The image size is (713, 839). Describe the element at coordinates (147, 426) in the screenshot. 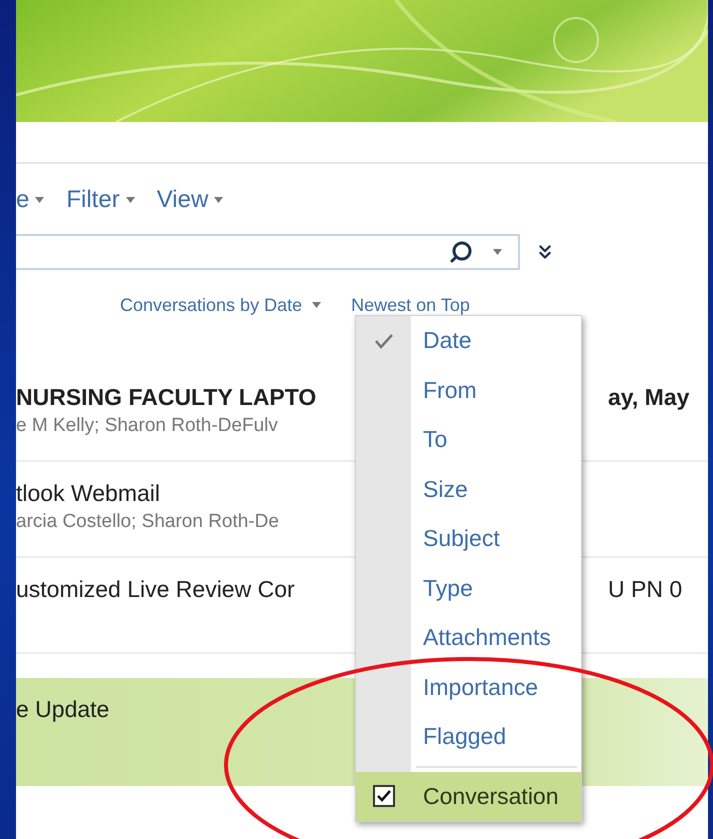

I see `message-recipients: e M Kelly; Sharon Roth-DeFulv` at that location.